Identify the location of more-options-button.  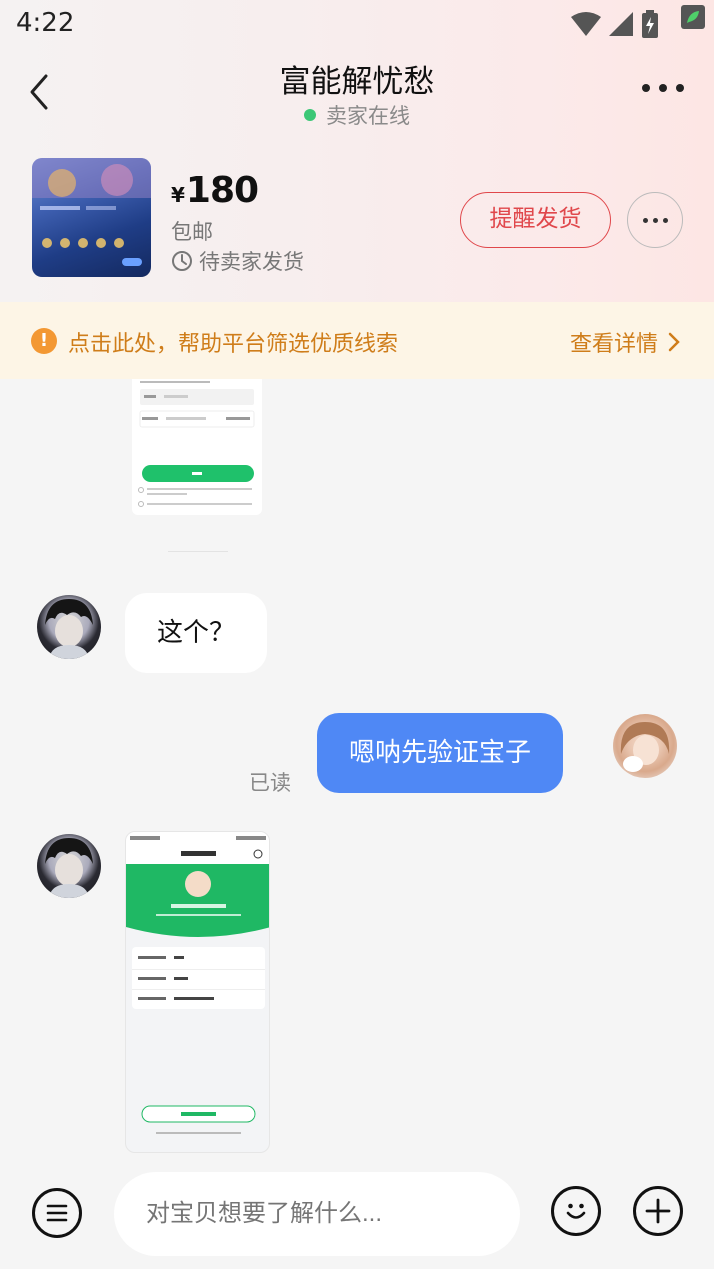
(663, 88).